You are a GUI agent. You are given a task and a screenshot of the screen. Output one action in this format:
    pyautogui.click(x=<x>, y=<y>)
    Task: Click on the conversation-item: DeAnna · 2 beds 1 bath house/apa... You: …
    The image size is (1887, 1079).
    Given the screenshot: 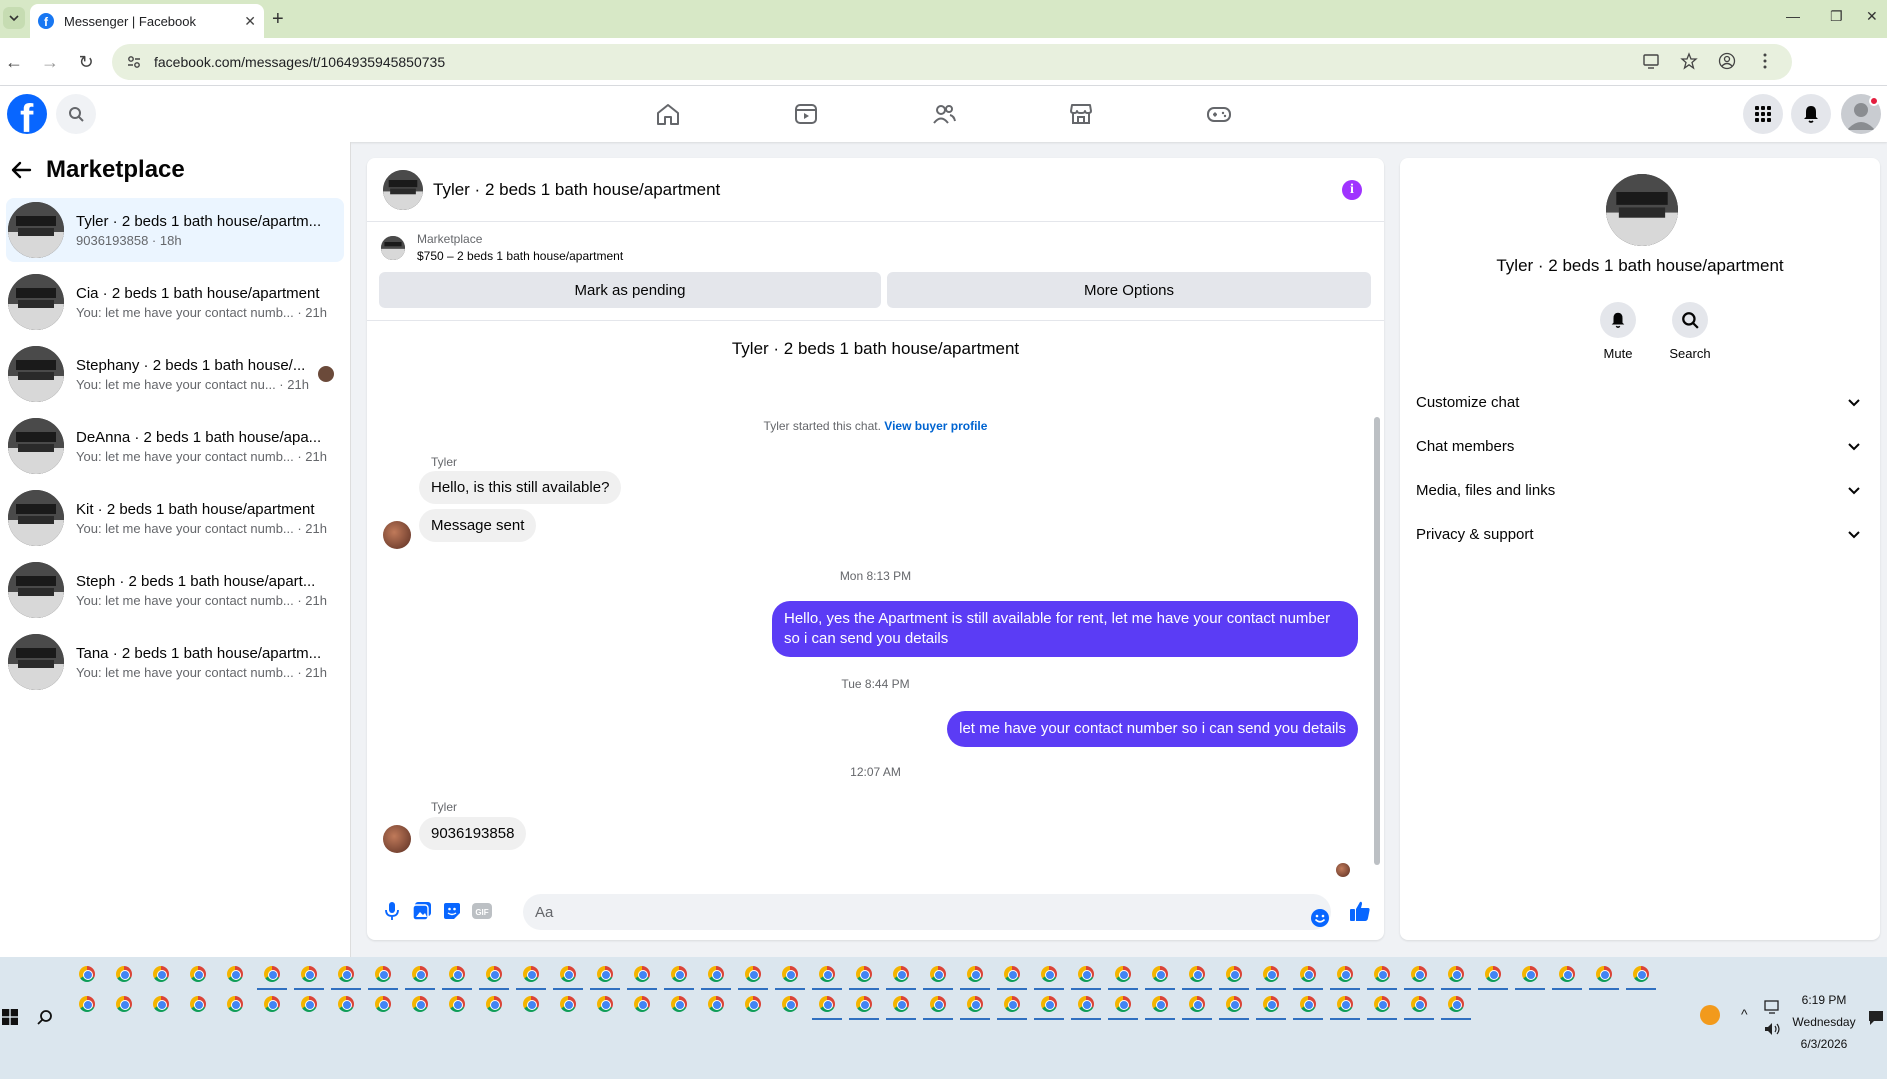 What is the action you would take?
    pyautogui.click(x=175, y=446)
    